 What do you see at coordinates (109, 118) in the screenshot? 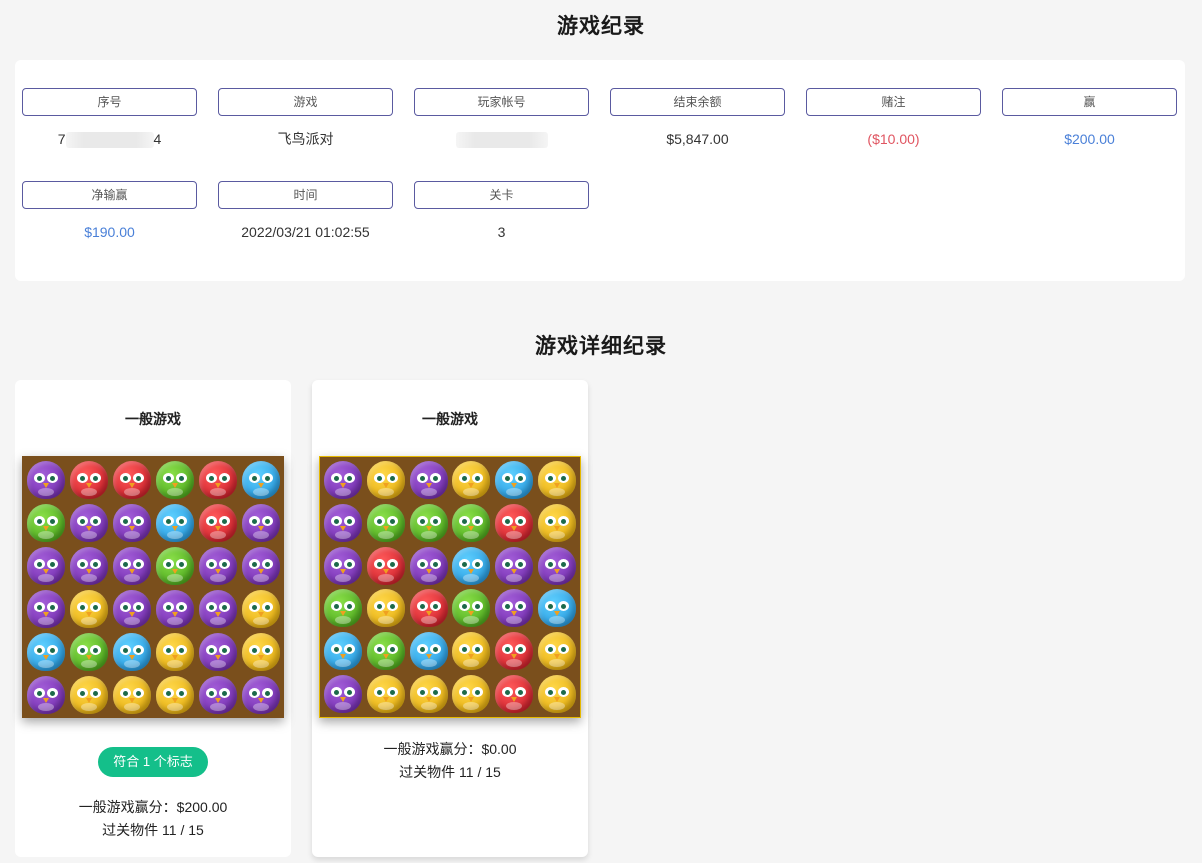
I see `field-serial: 序号 7 4` at bounding box center [109, 118].